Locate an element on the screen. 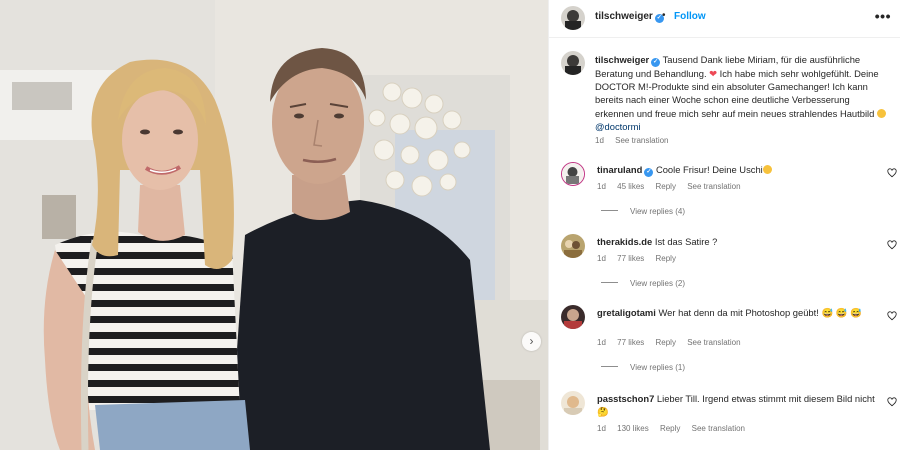 Image resolution: width=900 pixels, height=450 pixels. thinking-emoji: 🤔 is located at coordinates (603, 412).